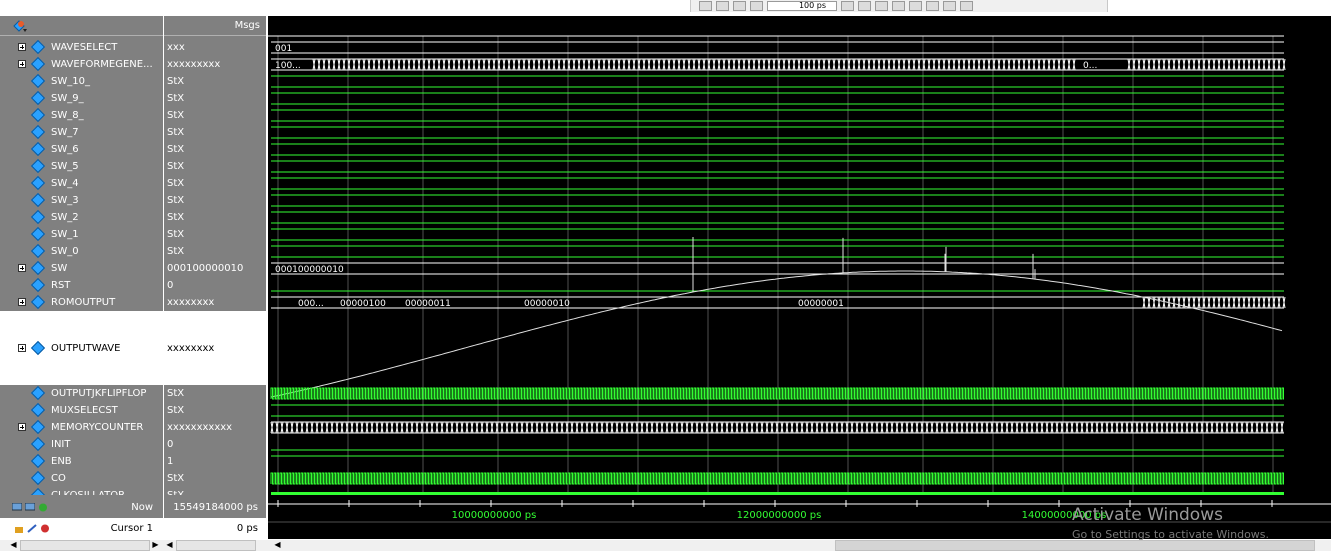 This screenshot has height=551, width=1331. I want to click on signal-row: OUTPUTWAVE, so click(81, 348).